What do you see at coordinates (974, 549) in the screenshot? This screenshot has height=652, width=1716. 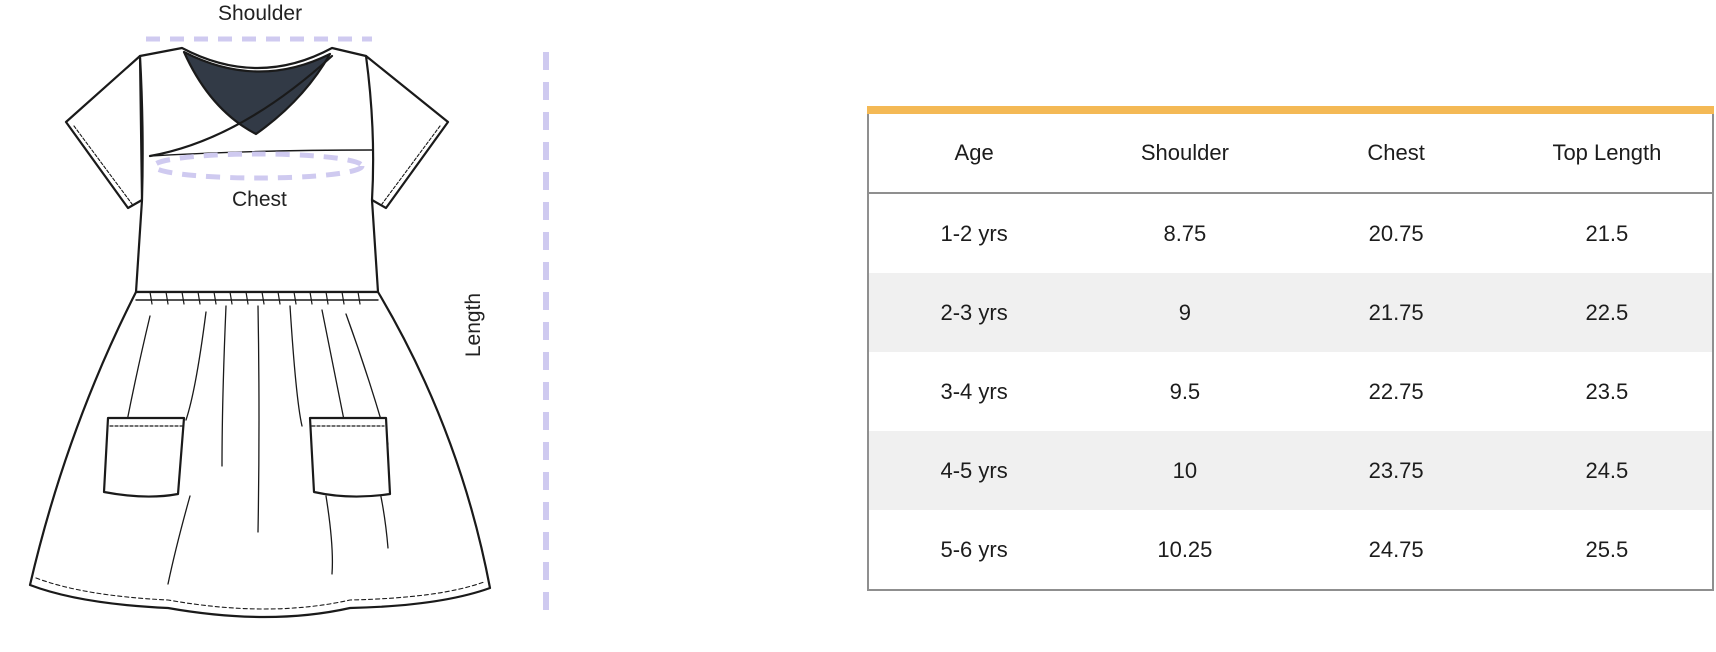 I see `cell-age: 5-6 yrs` at bounding box center [974, 549].